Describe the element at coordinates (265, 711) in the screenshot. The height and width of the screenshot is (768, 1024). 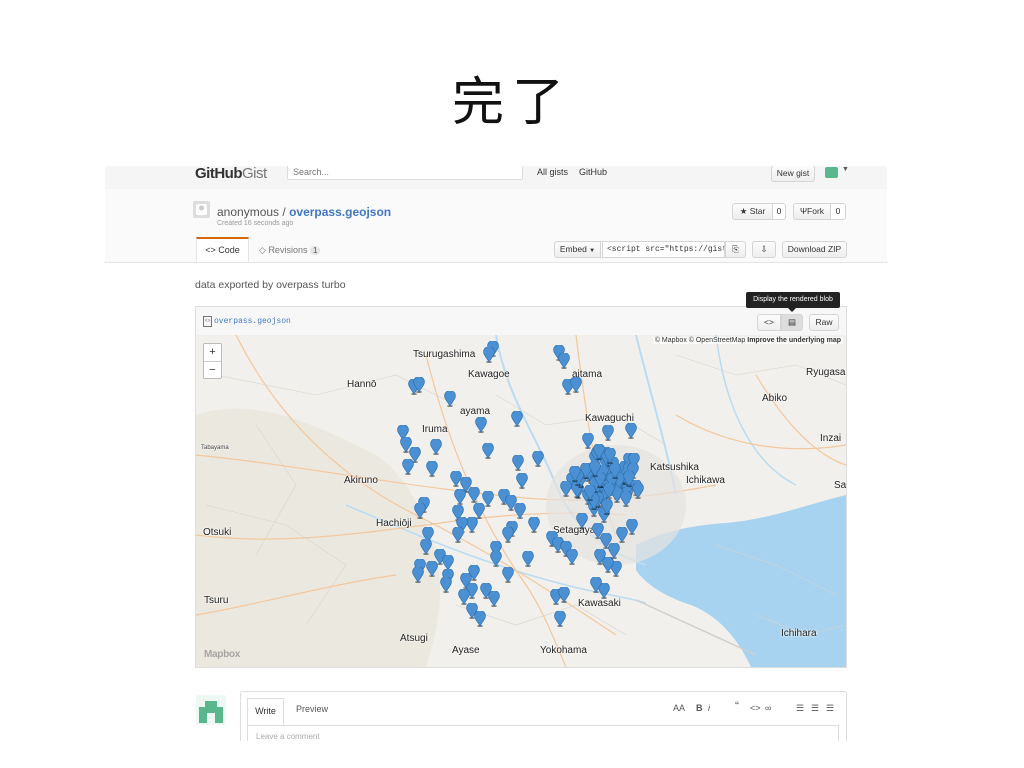
I see `tab-write: Write` at that location.